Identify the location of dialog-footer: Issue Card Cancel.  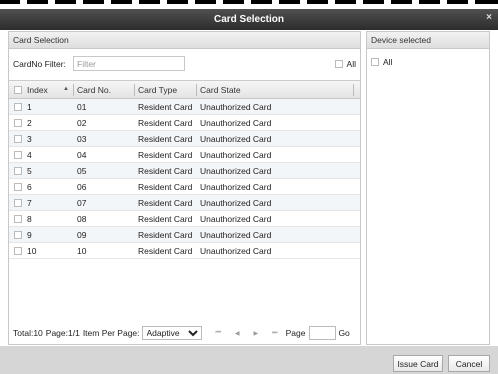
(249, 360).